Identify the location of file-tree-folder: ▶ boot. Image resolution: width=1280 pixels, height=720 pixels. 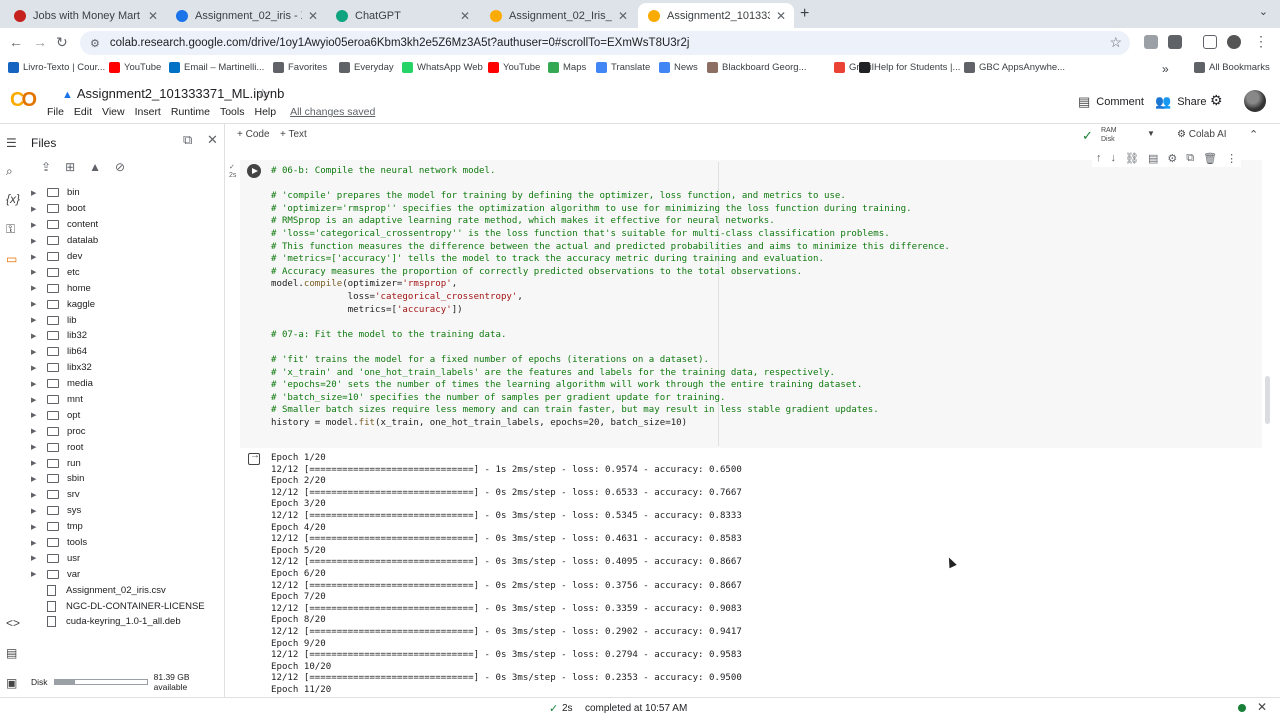
(126, 209).